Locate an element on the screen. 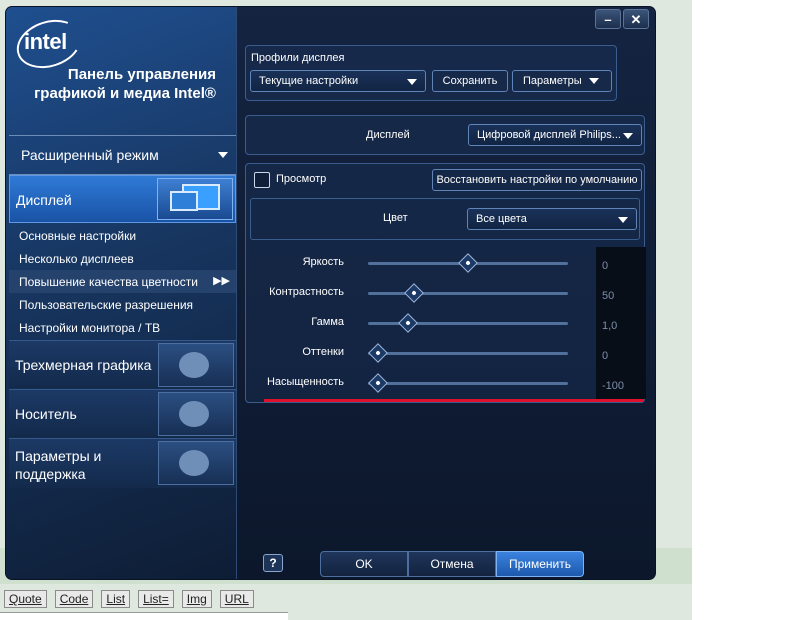 The width and height of the screenshot is (800, 620). params-button: Параметры is located at coordinates (562, 81).